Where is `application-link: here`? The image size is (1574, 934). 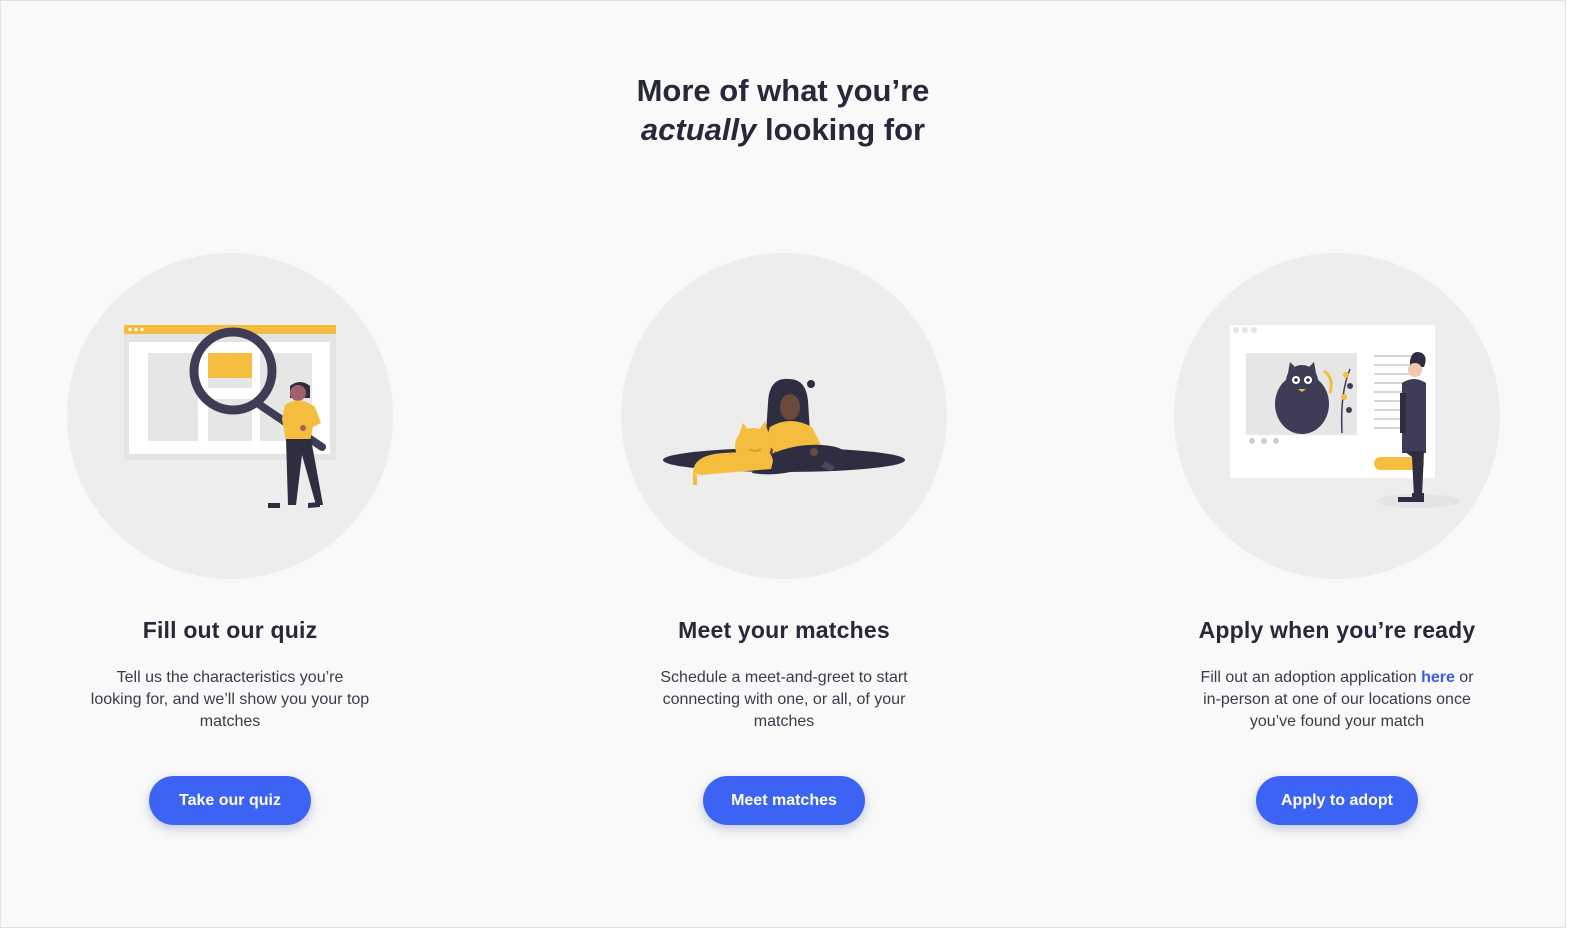
application-link: here is located at coordinates (1438, 677).